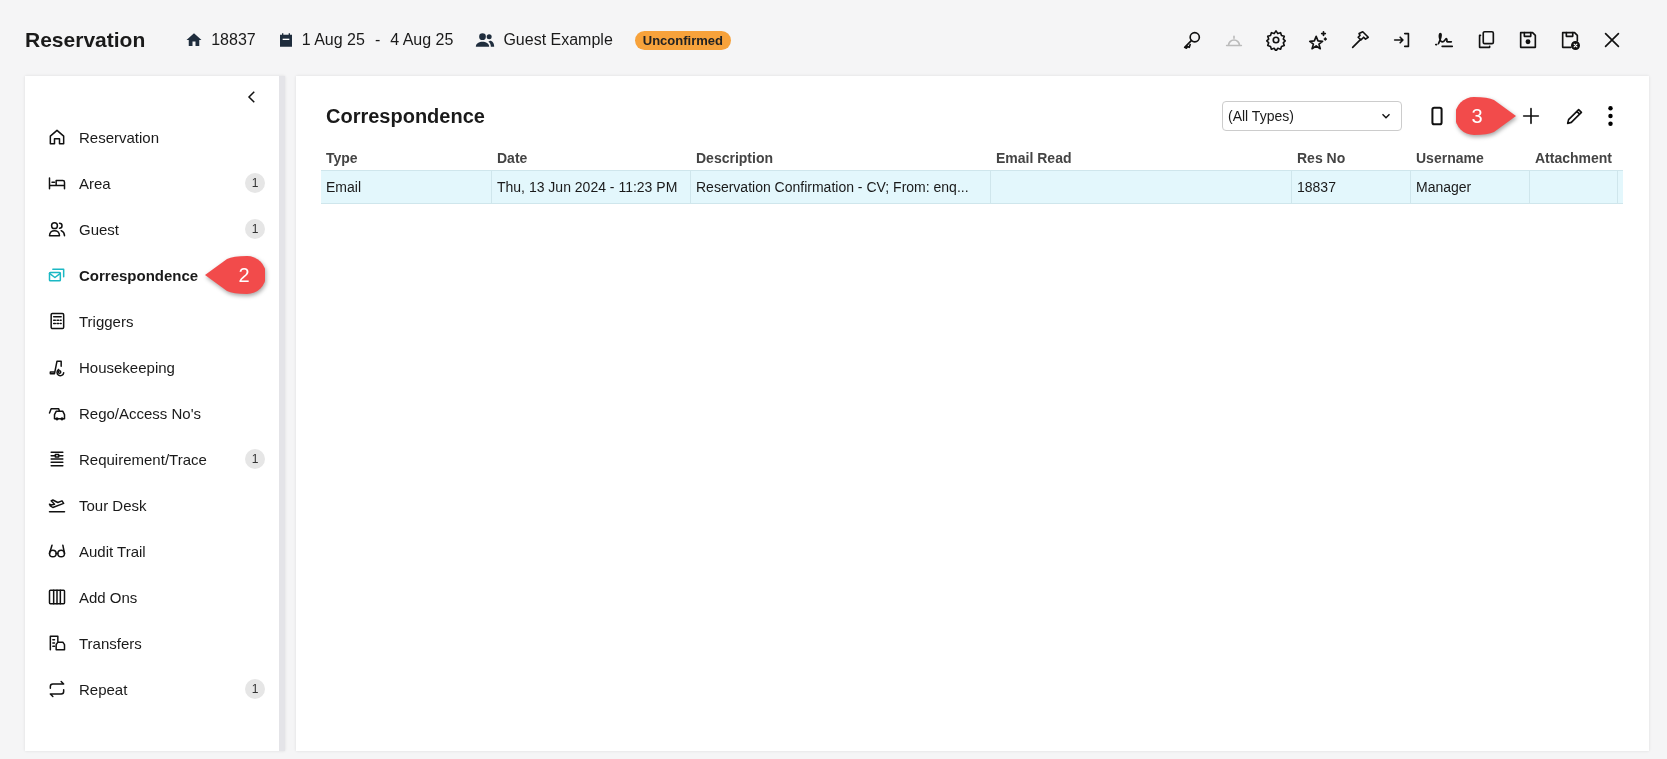 This screenshot has height=759, width=1667. Describe the element at coordinates (152, 137) in the screenshot. I see `sidebar-item: Reservation` at that location.